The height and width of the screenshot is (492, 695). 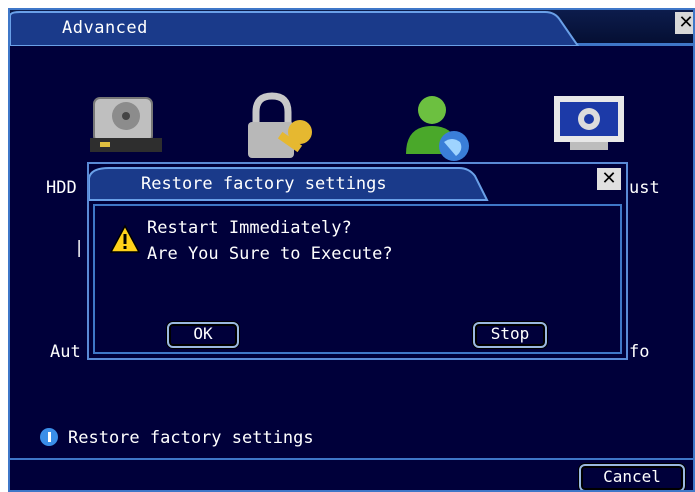 I want to click on dialog-title: Restore factory settings, so click(x=264, y=184).